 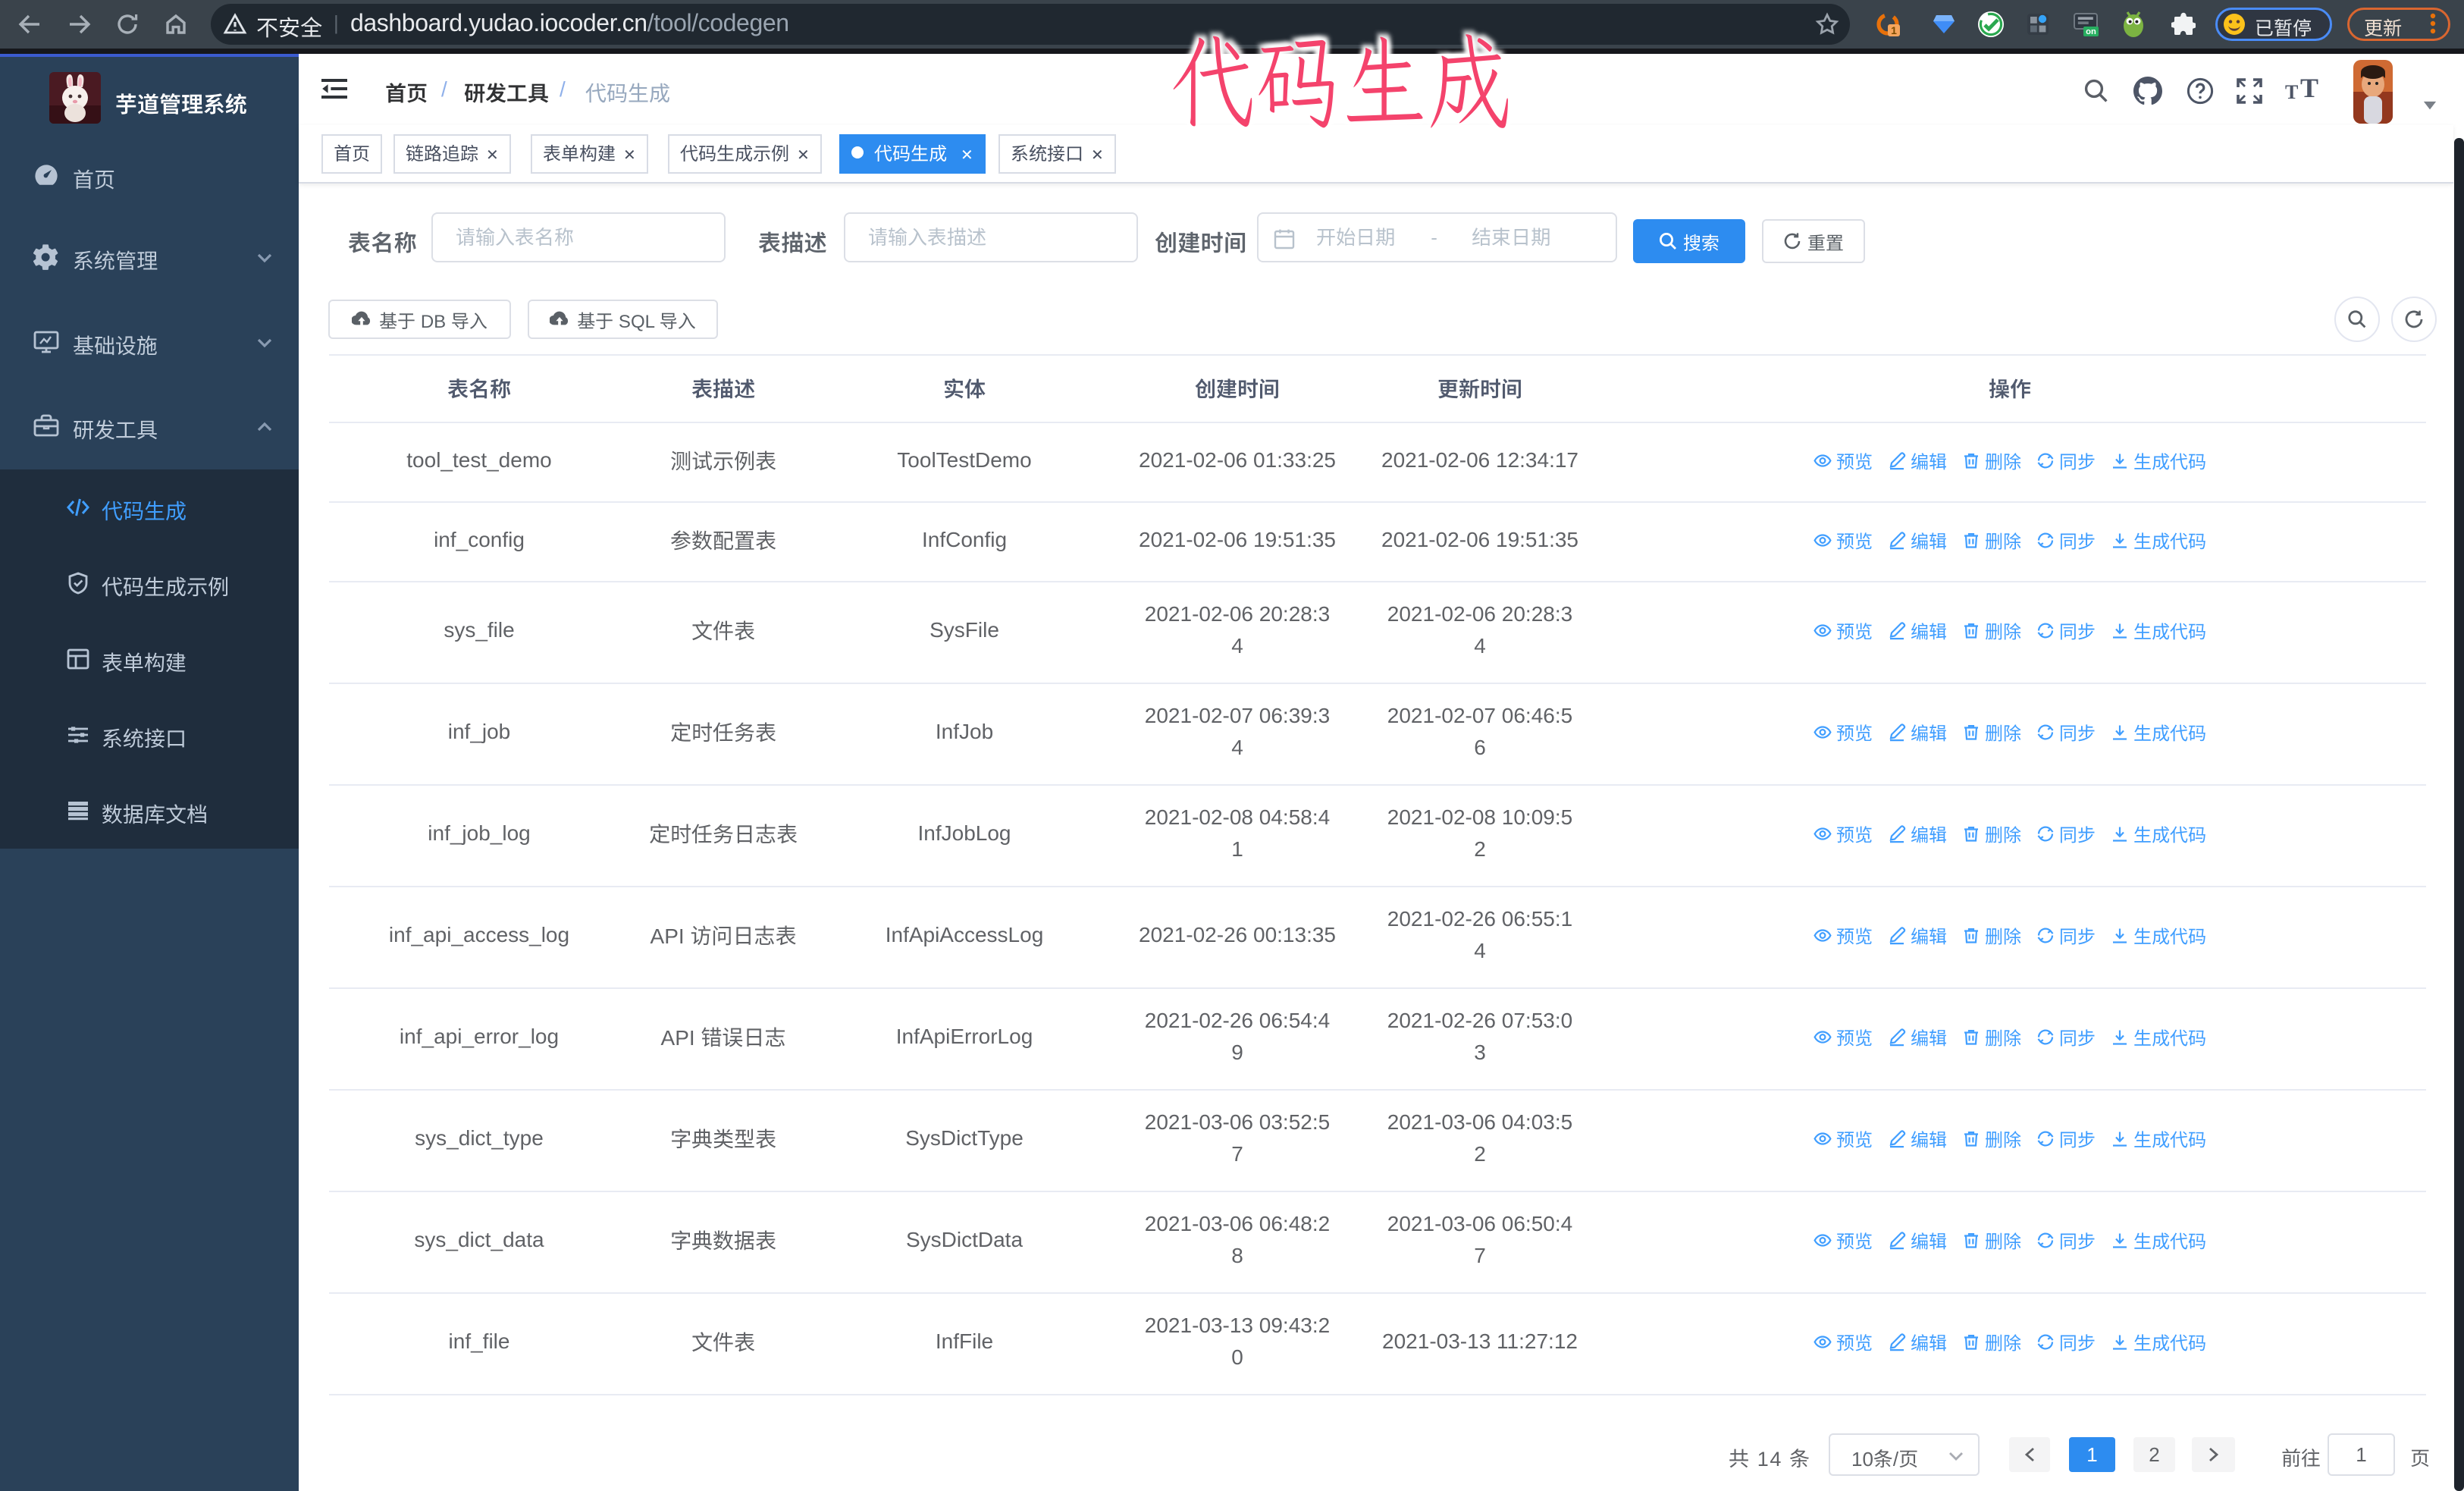 What do you see at coordinates (2091, 31) in the screenshot?
I see `svg-text: on` at bounding box center [2091, 31].